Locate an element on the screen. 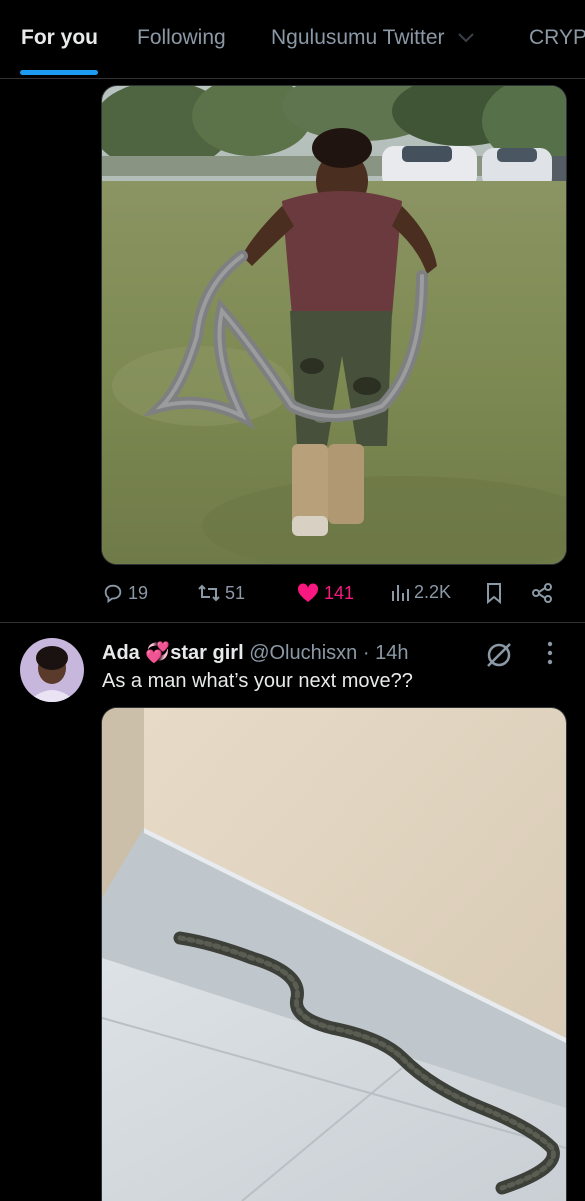  tweet2-header: Ada 💞star girl @Oluchisxn · 14h is located at coordinates (255, 652).